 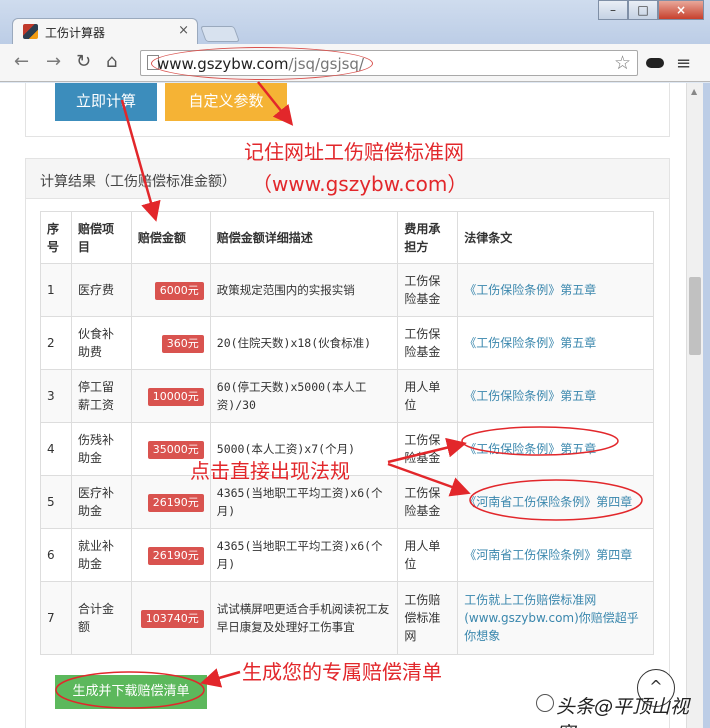 I want to click on annotation-arrow-url, so click(x=275, y=103).